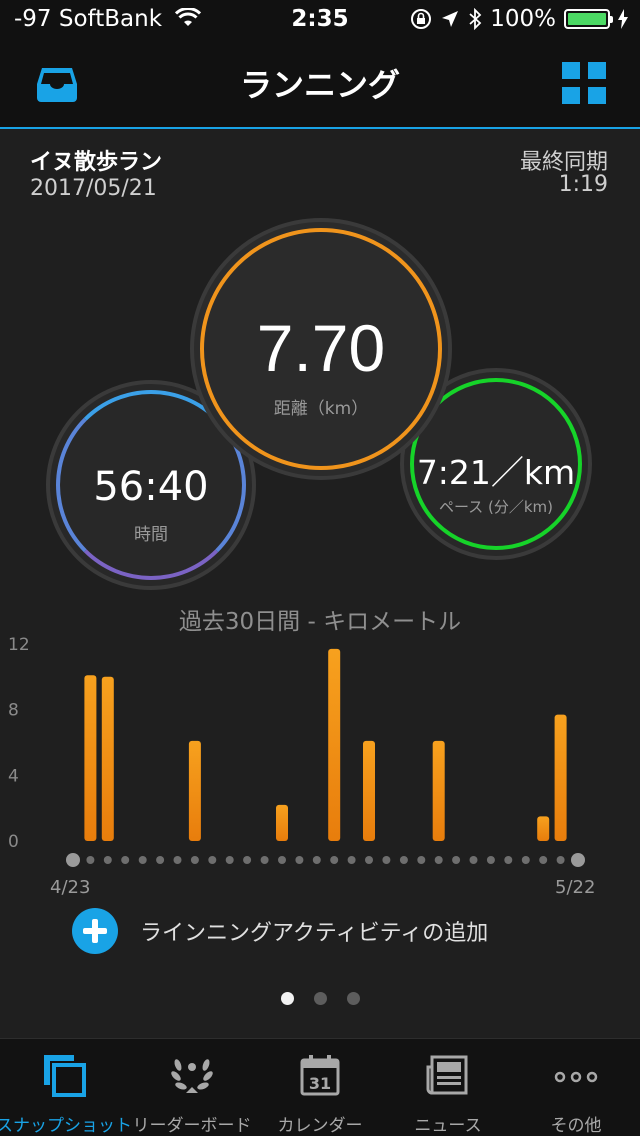 The image size is (640, 1136). I want to click on inbox-button, so click(57, 84).